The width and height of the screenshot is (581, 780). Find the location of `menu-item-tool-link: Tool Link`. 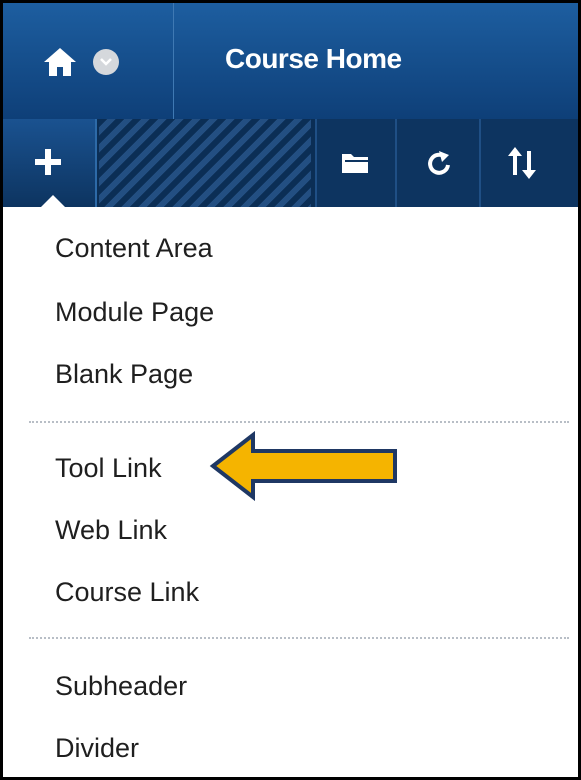

menu-item-tool-link: Tool Link is located at coordinates (108, 468).